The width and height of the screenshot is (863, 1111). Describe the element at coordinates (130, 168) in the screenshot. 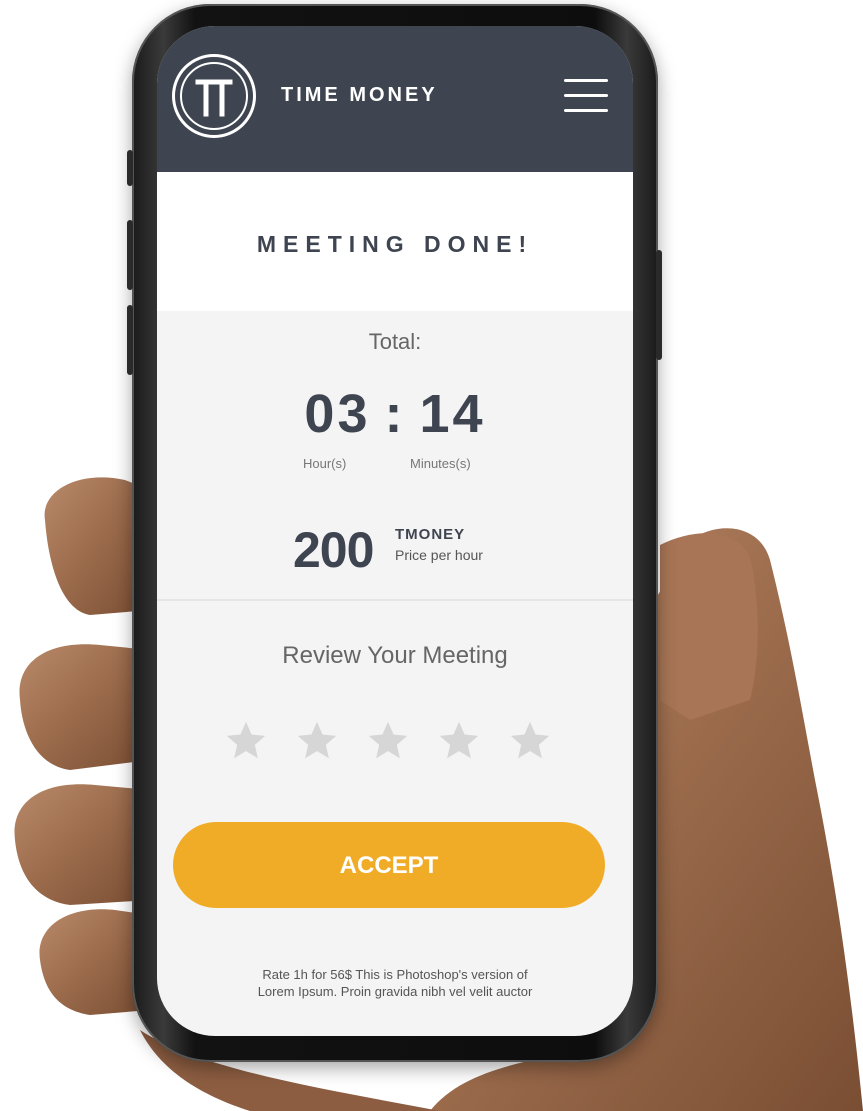

I see `phone-side-button` at that location.